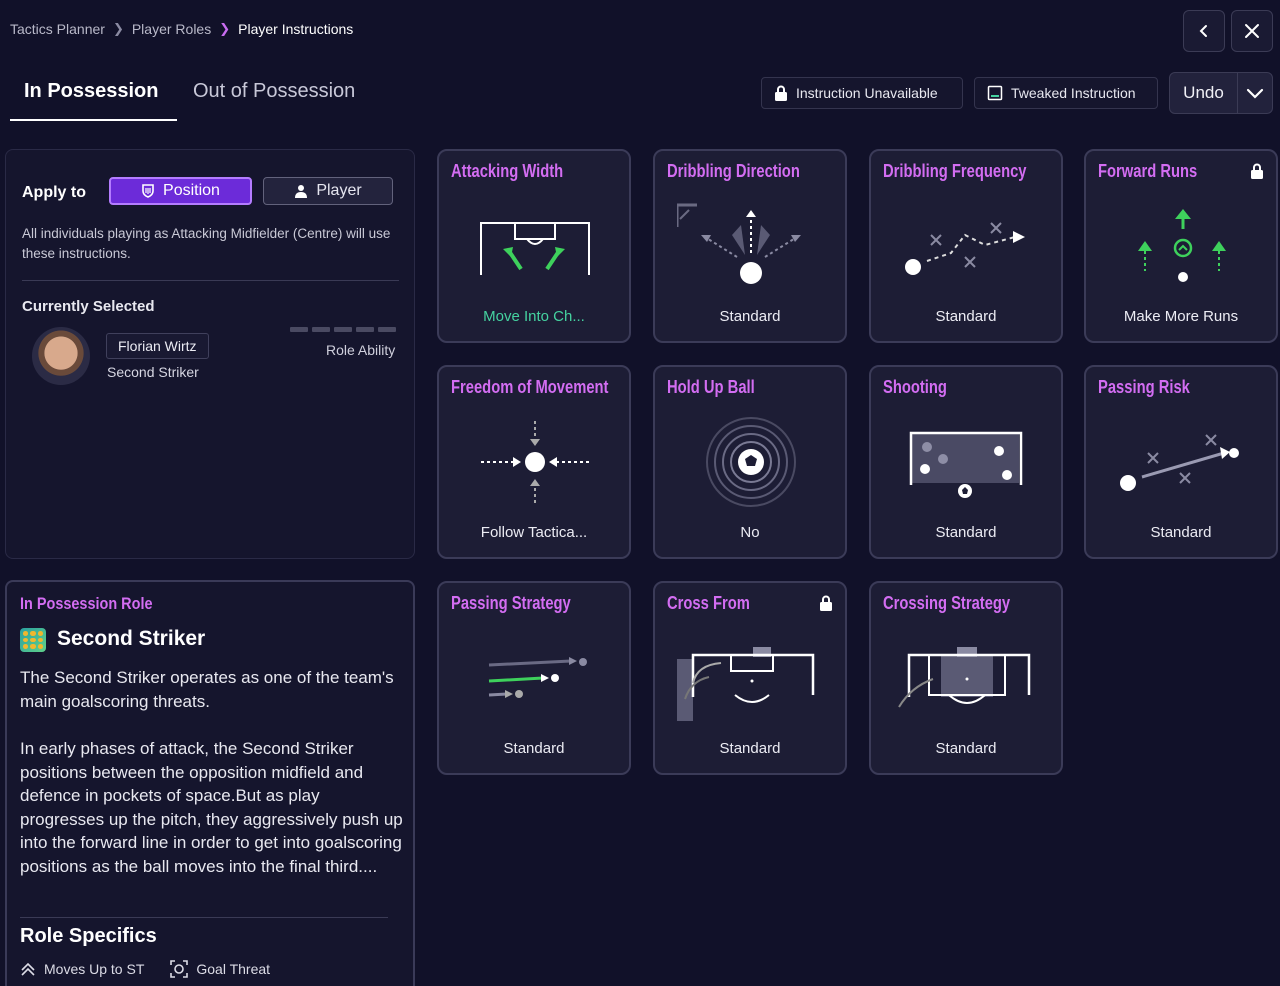 This screenshot has height=986, width=1280. What do you see at coordinates (1204, 93) in the screenshot?
I see `undo-button: Undo` at bounding box center [1204, 93].